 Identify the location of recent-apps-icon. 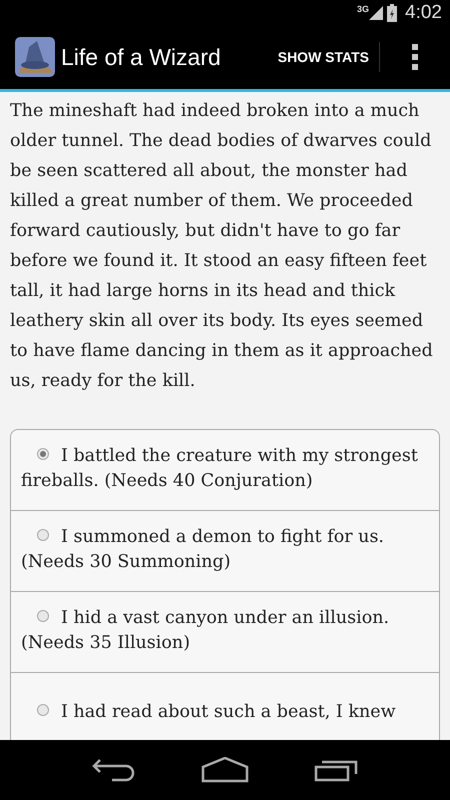
(336, 770).